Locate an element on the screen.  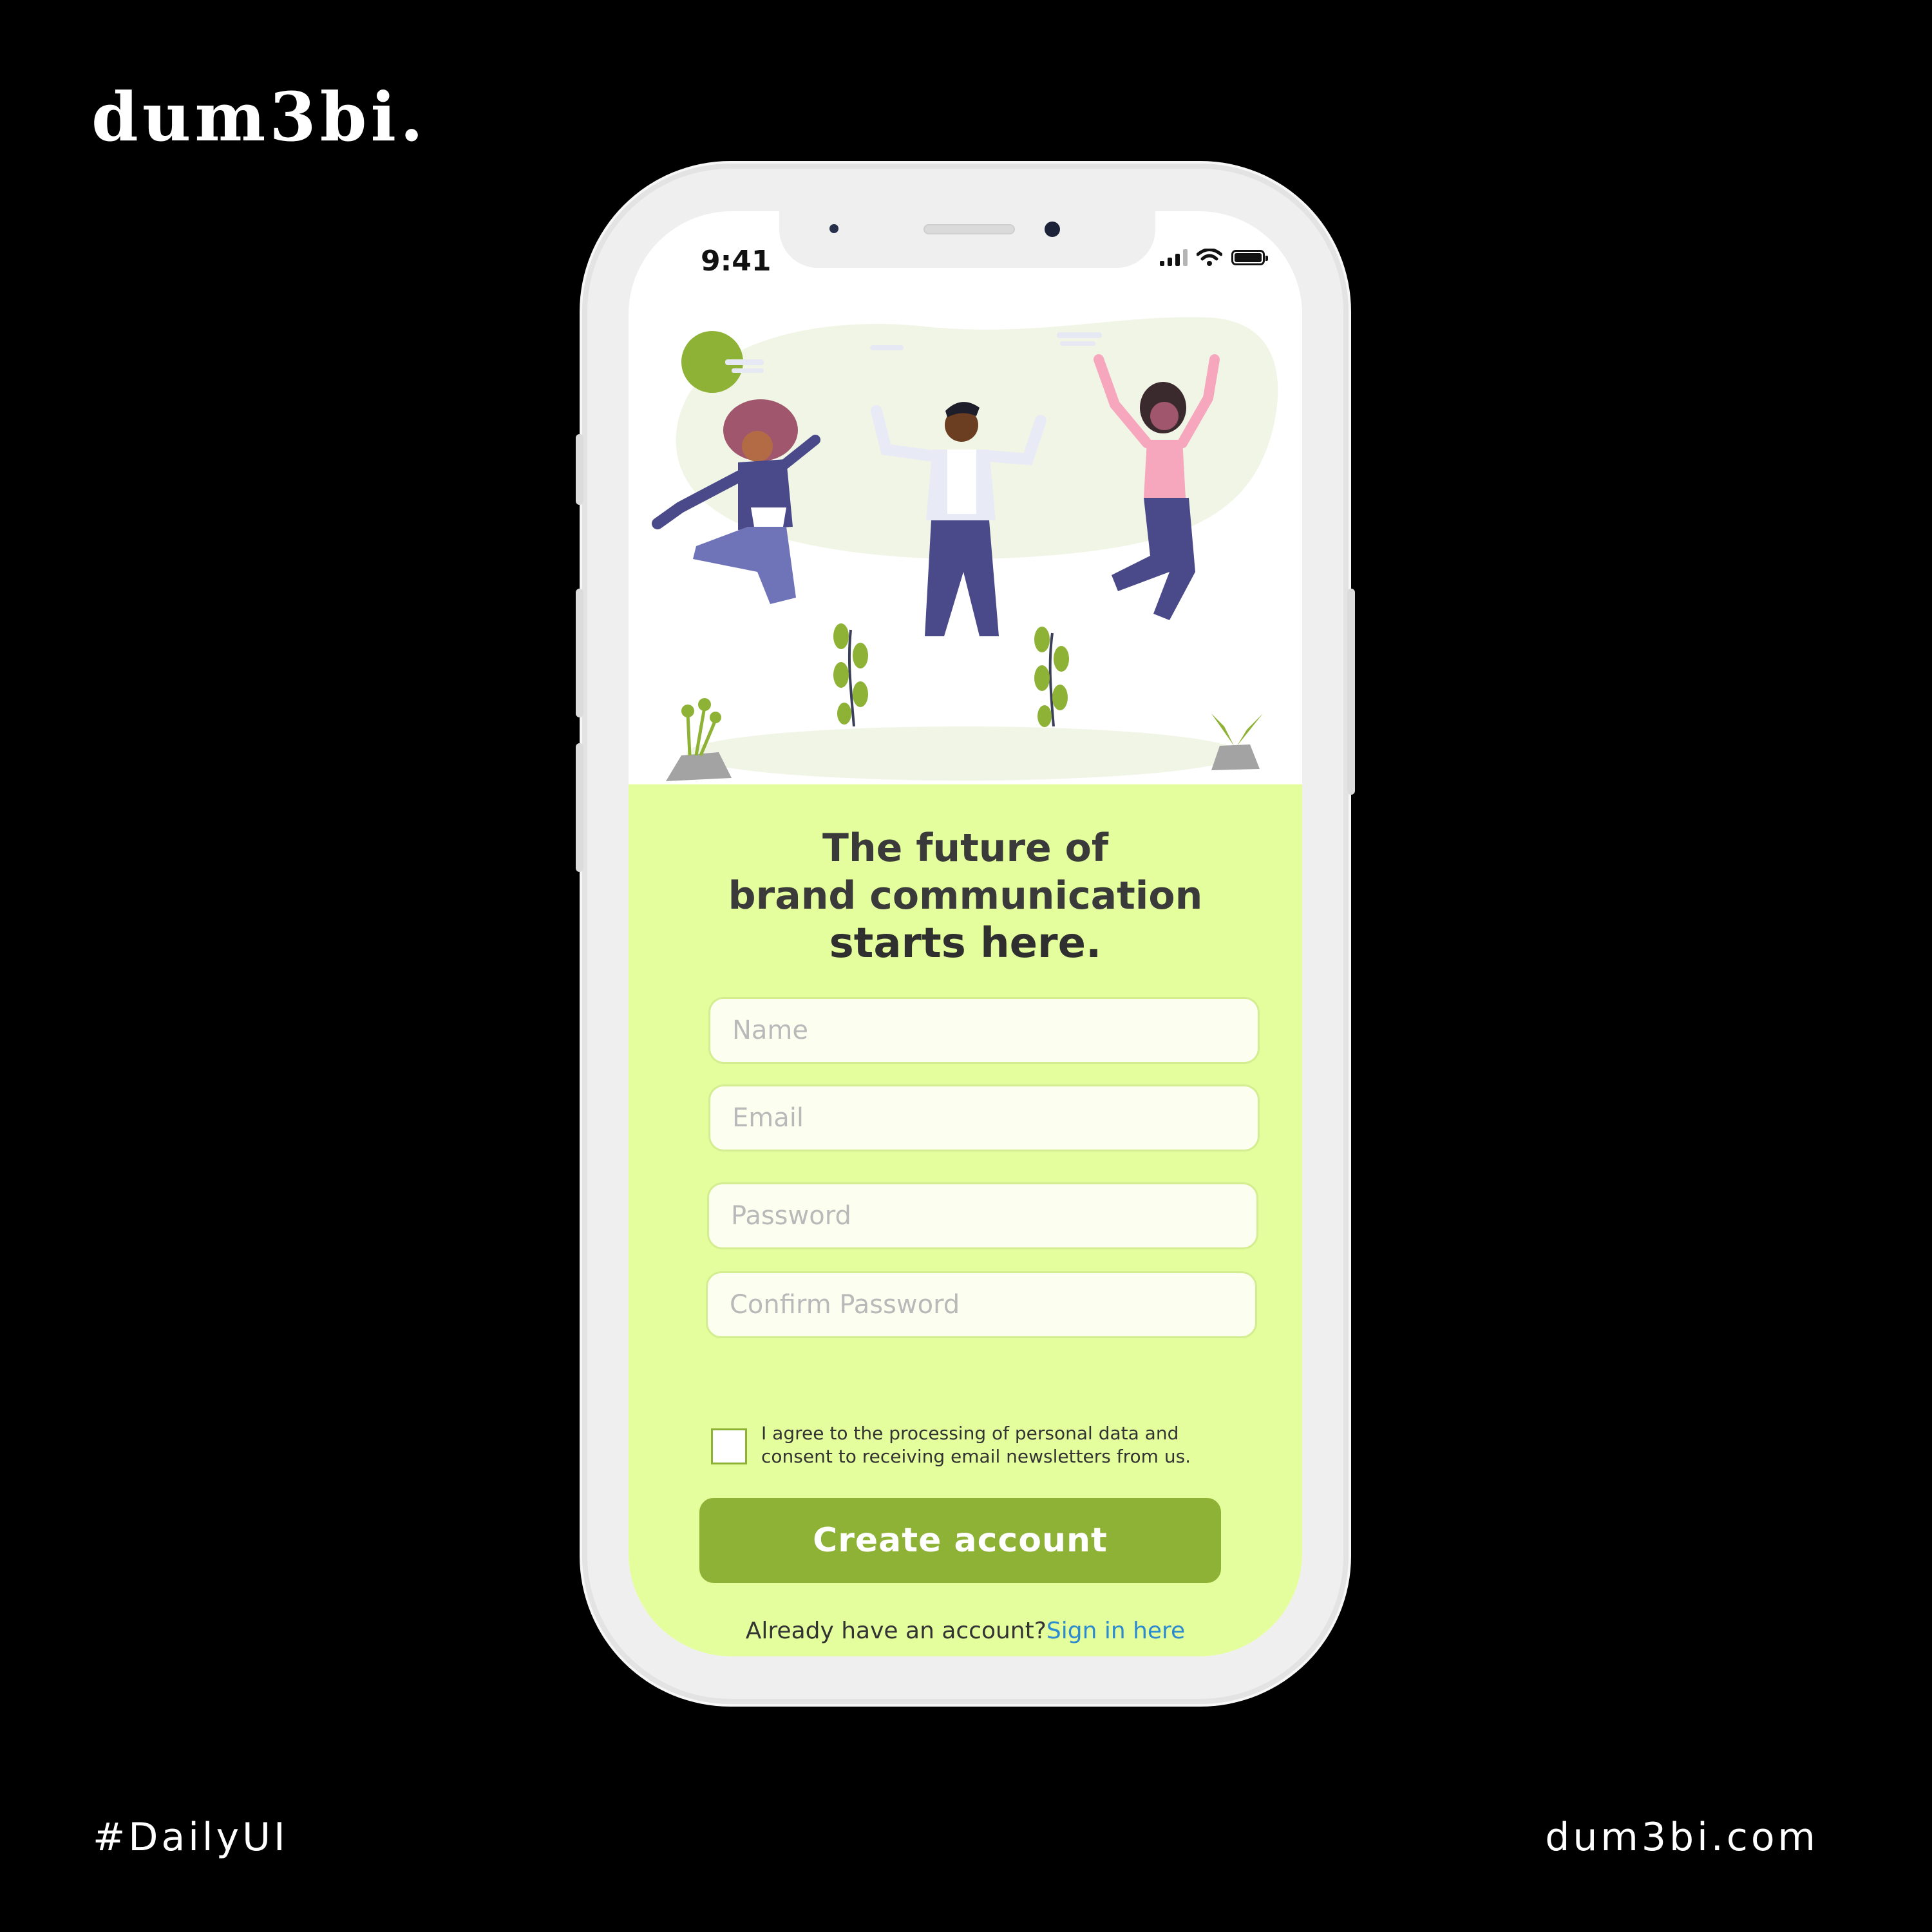
signin-row: Already have an account?Sign in here is located at coordinates (966, 1631).